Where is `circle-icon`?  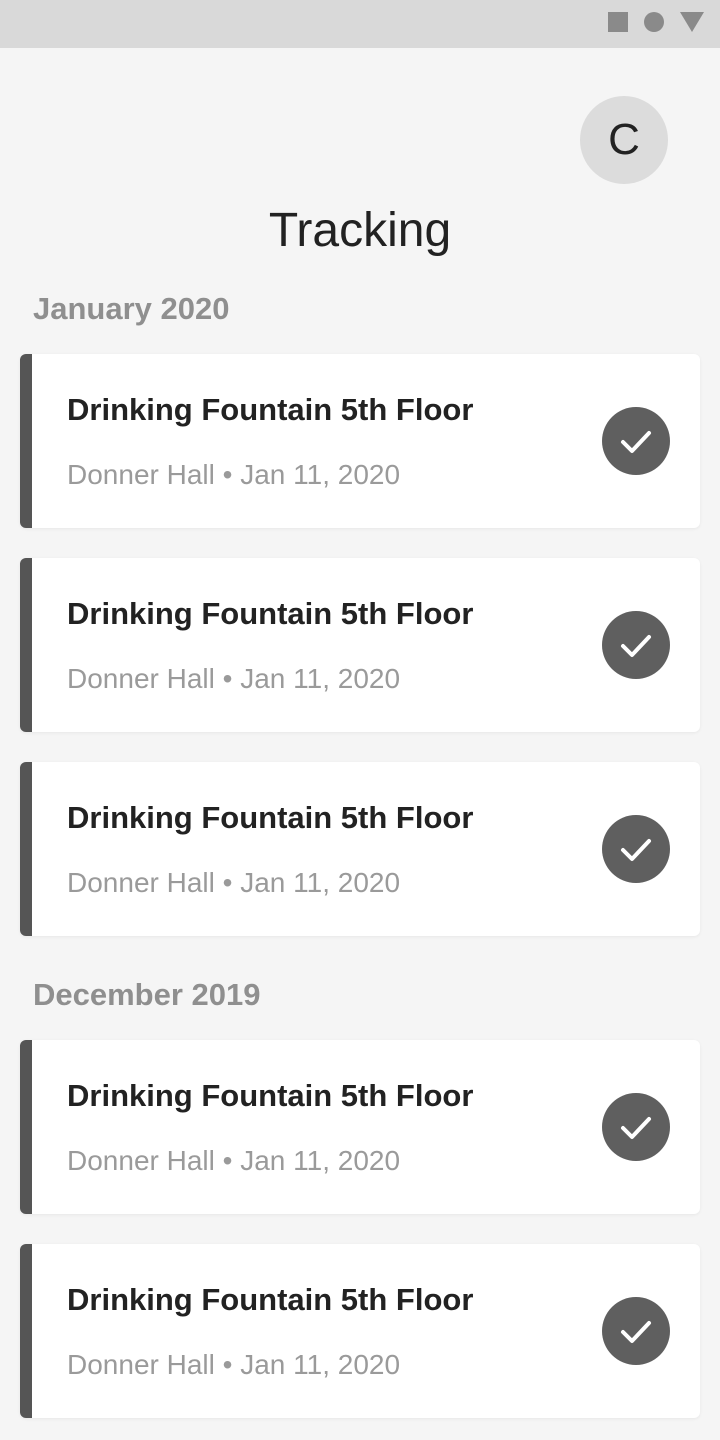 circle-icon is located at coordinates (654, 22).